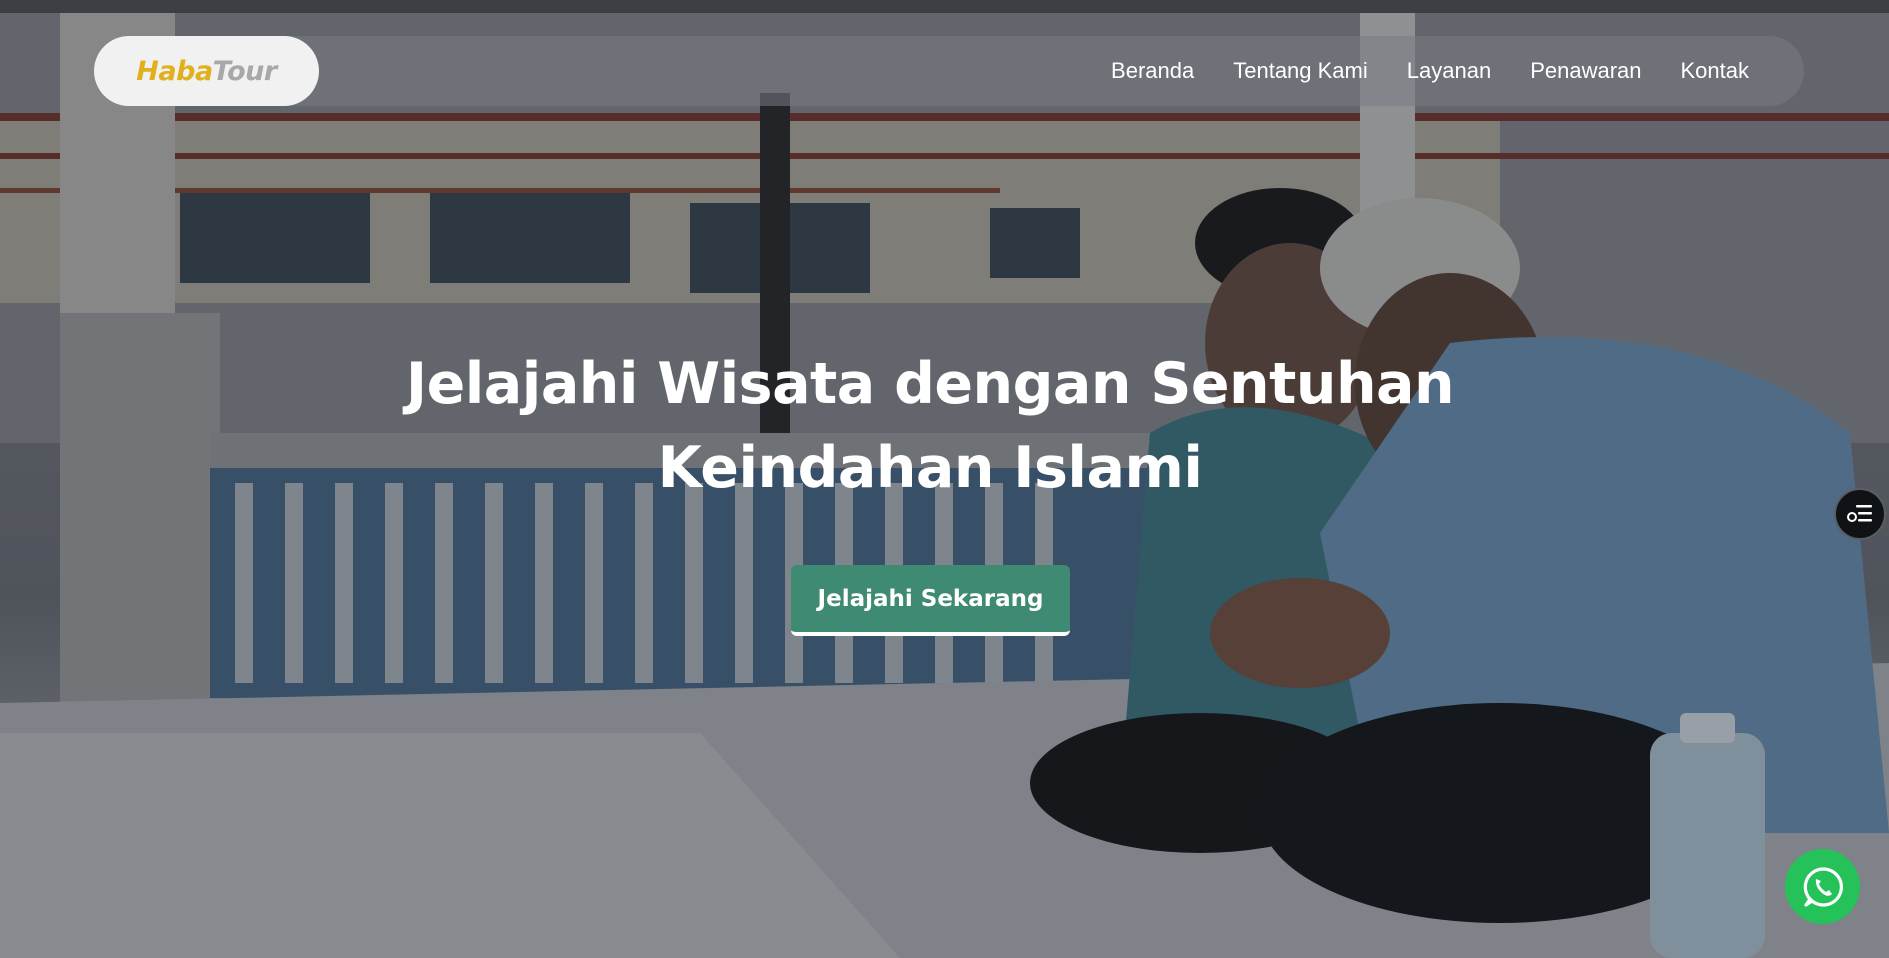 This screenshot has height=958, width=1889. I want to click on nav-item-kontak: Kontak, so click(1715, 71).